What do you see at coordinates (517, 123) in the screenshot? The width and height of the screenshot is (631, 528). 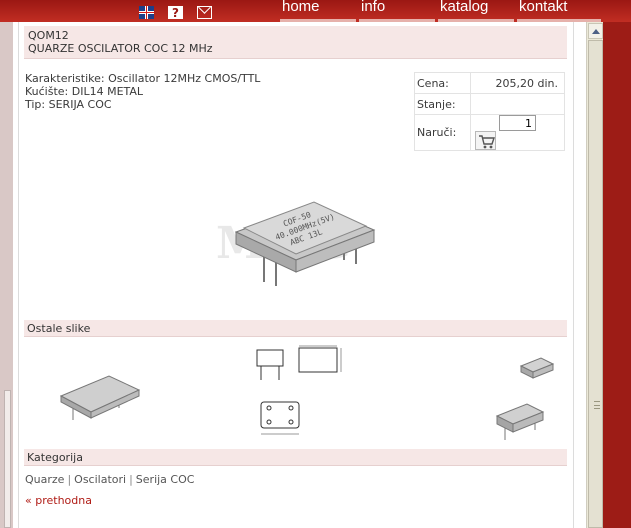 I see `quantity-input` at bounding box center [517, 123].